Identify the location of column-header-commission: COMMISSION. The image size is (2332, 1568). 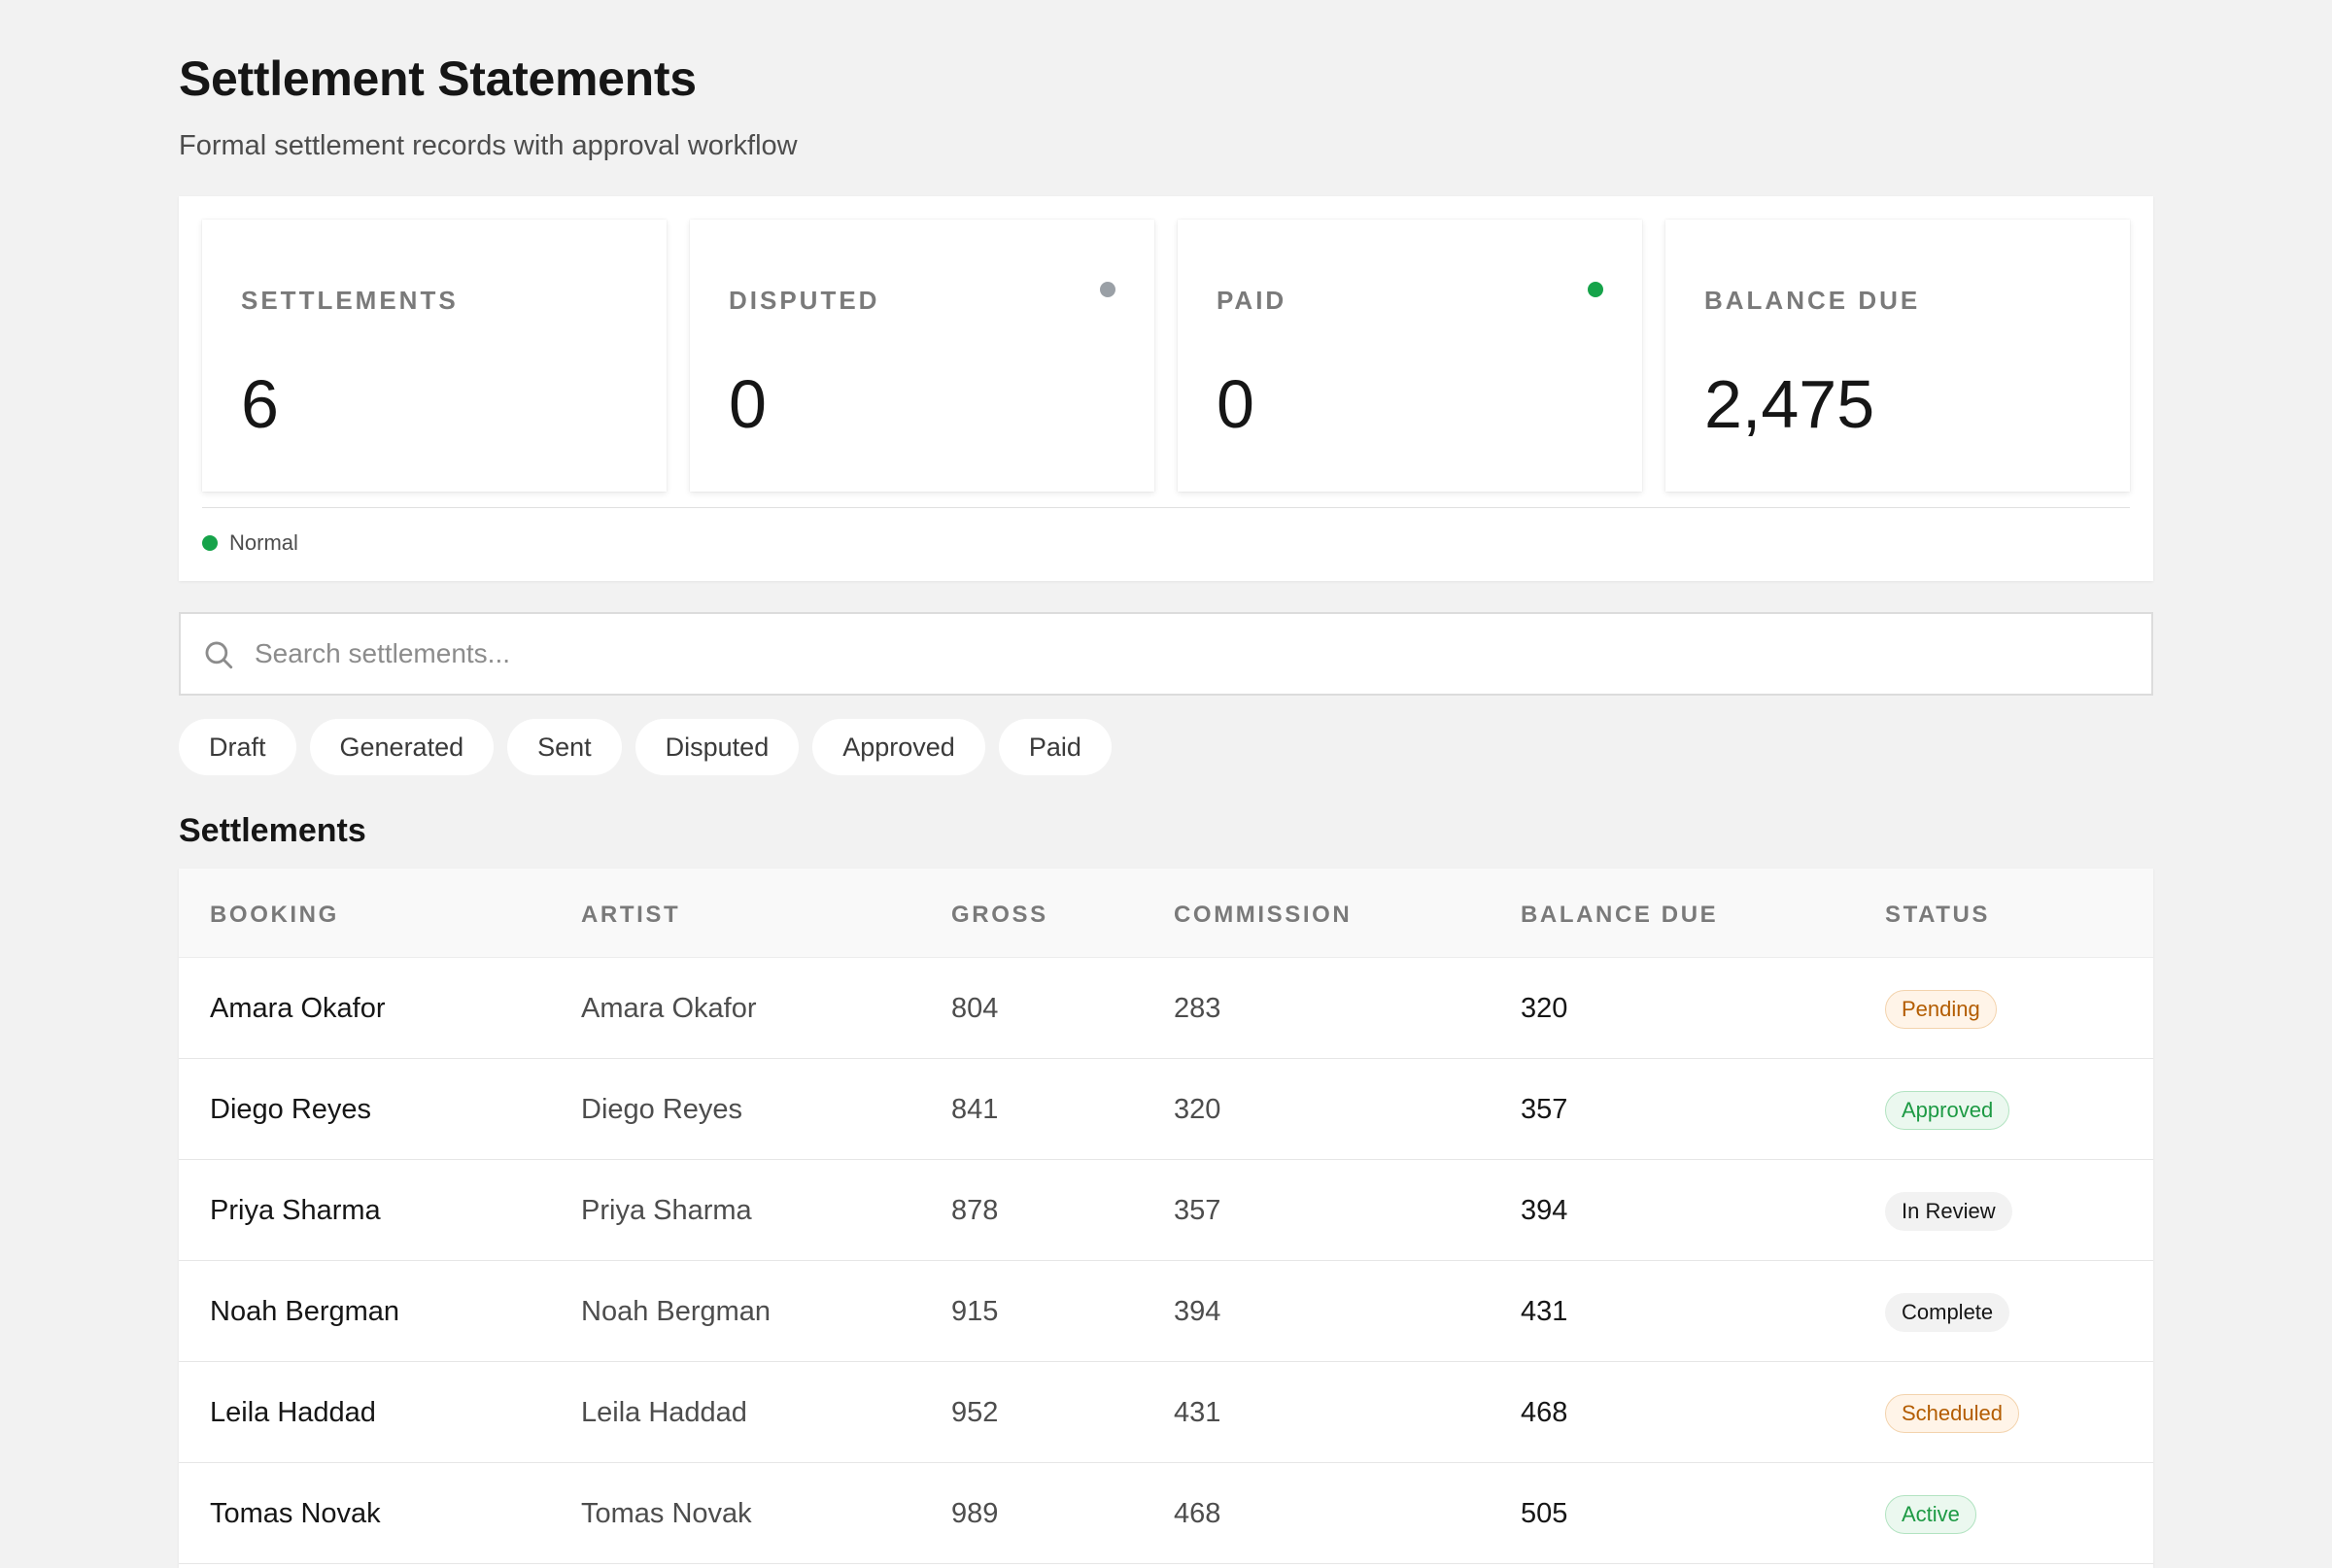
(1263, 915).